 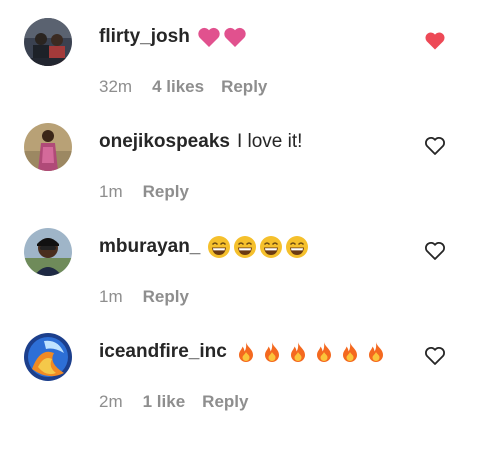 I want to click on comment-username: flirty_josh, so click(x=144, y=37).